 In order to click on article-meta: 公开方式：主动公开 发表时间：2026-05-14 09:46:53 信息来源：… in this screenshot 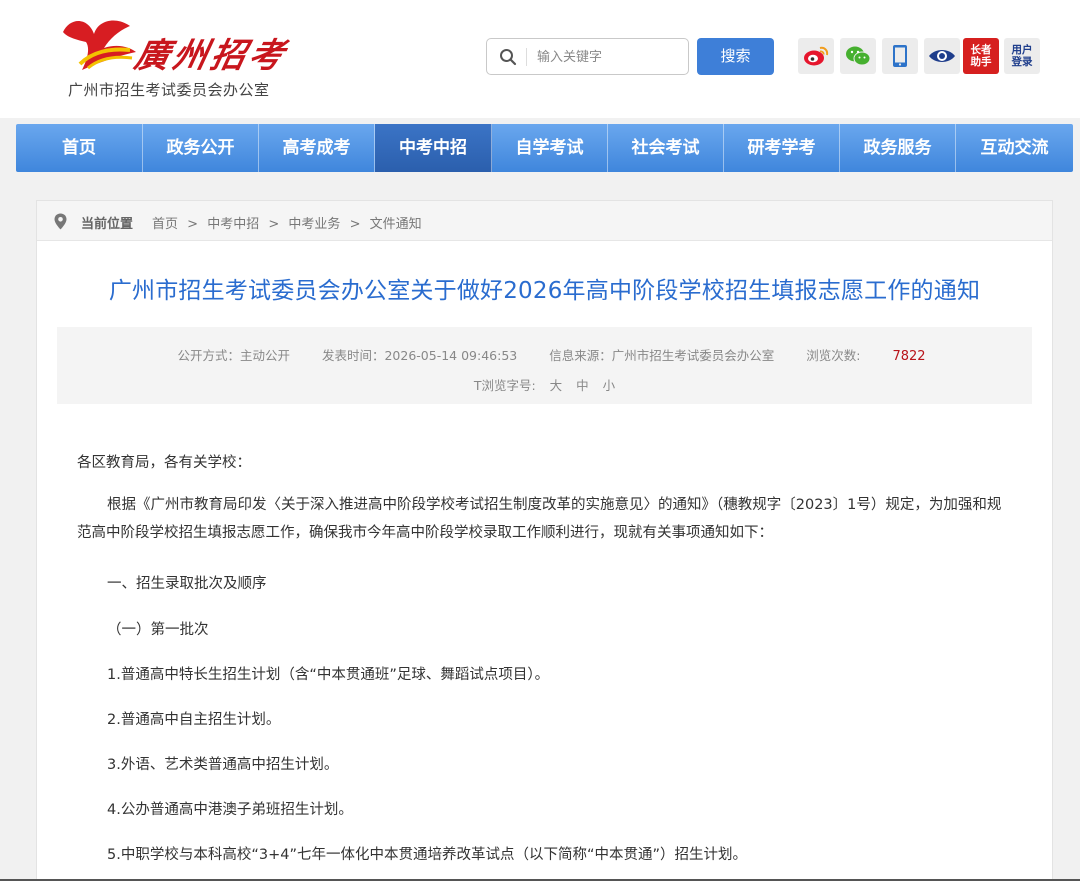, I will do `click(544, 365)`.